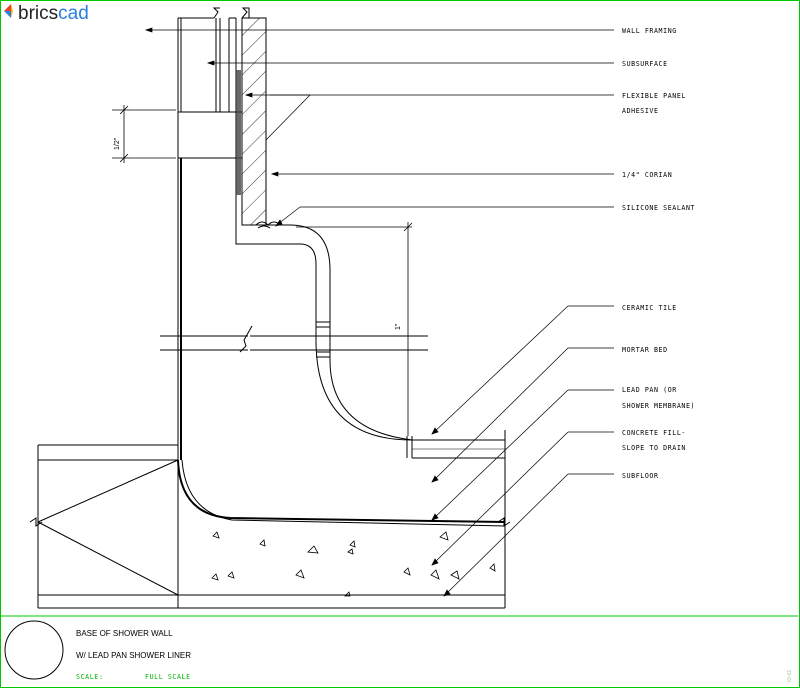 The height and width of the screenshot is (688, 800). Describe the element at coordinates (73, 13) in the screenshot. I see `logo-text-cad: cad` at that location.